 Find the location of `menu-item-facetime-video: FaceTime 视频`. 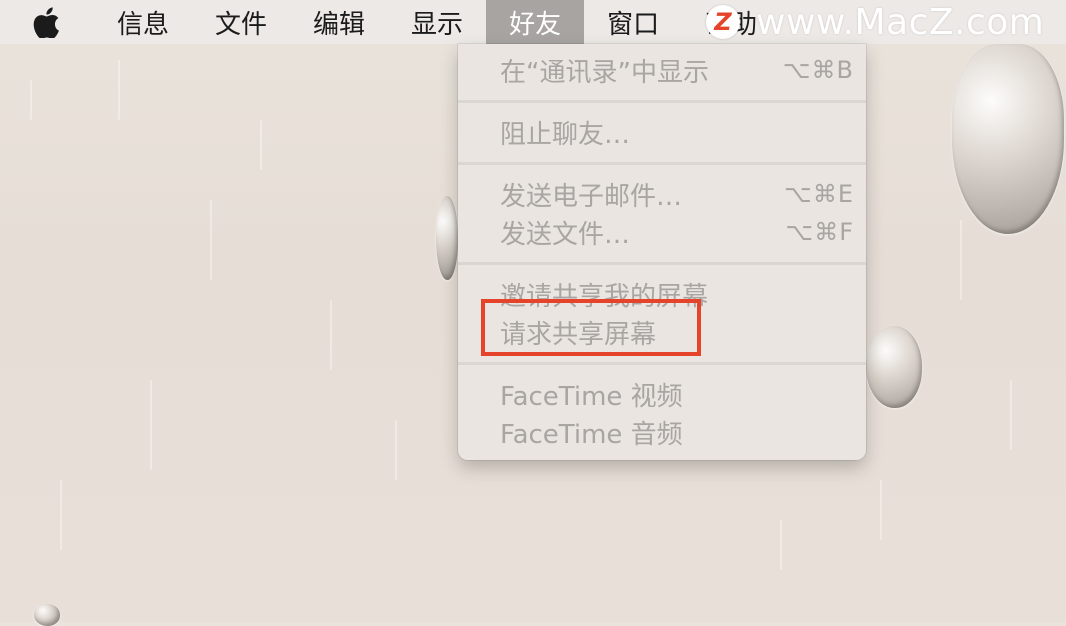

menu-item-facetime-video: FaceTime 视频 is located at coordinates (675, 394).